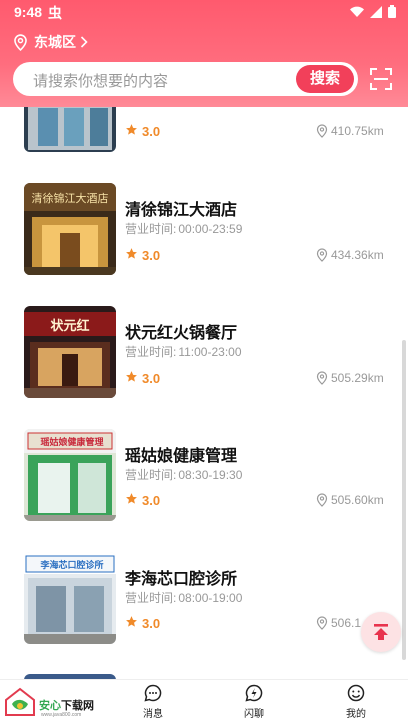 The height and width of the screenshot is (725, 408). I want to click on distance-value: 506.1, so click(346, 623).